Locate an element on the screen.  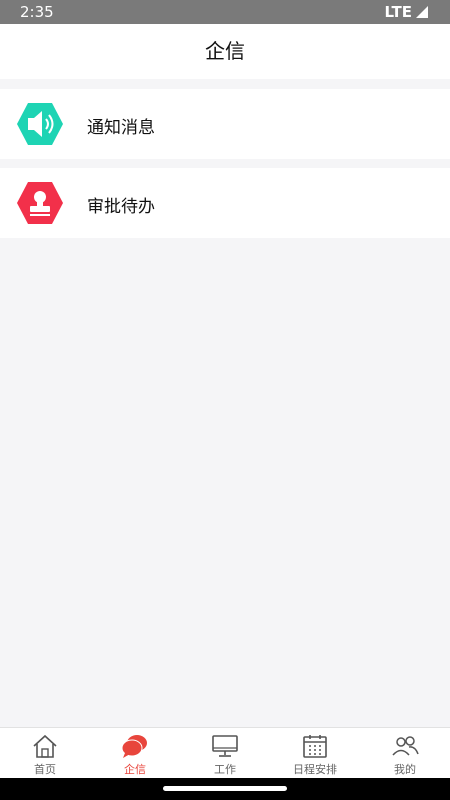
system-nav-bar is located at coordinates (225, 789).